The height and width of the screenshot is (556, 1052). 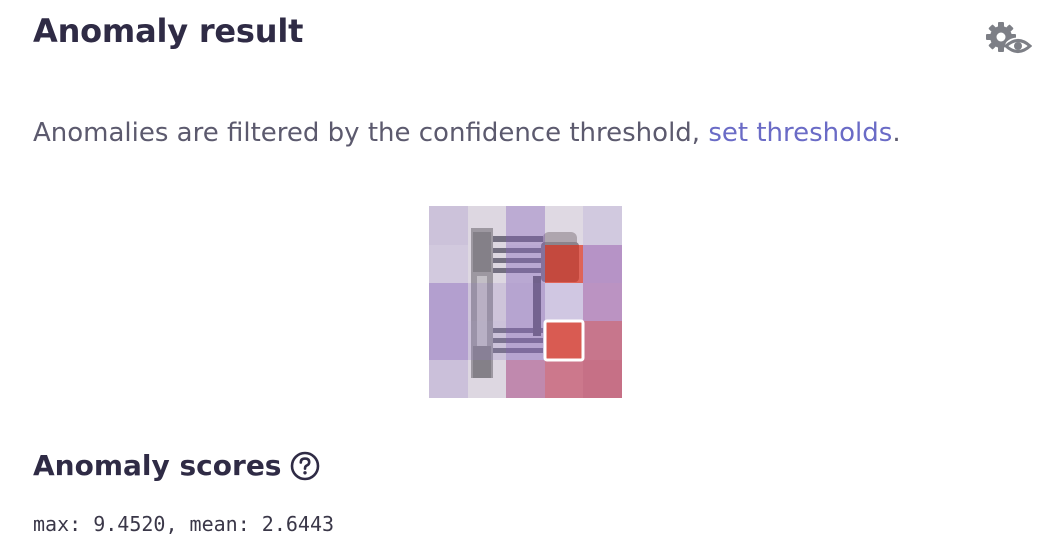 I want to click on anomaly-scores-label: Anomaly scores, so click(x=157, y=465).